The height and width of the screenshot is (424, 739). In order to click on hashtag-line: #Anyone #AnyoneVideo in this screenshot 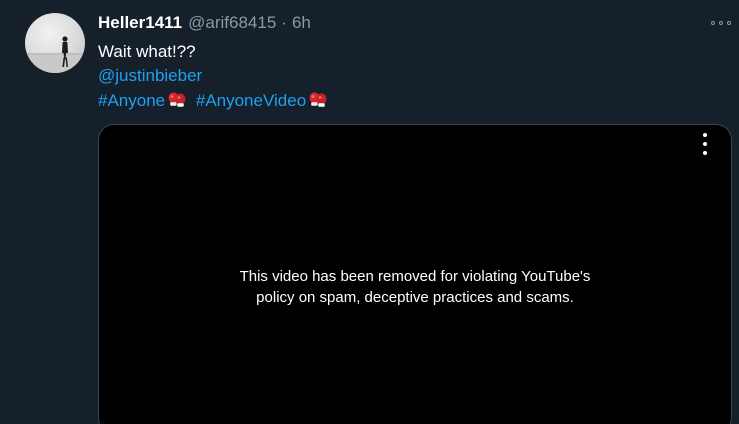, I will do `click(215, 102)`.